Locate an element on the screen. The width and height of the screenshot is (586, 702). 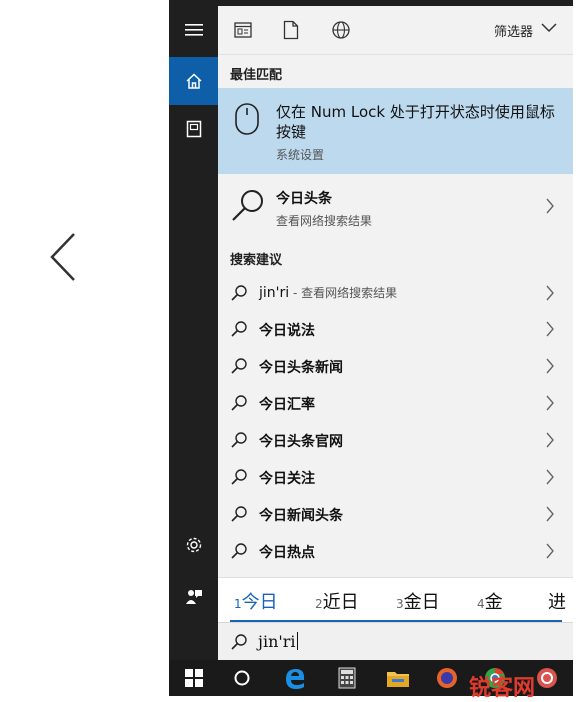
settings-gear-icon is located at coordinates (193, 545).